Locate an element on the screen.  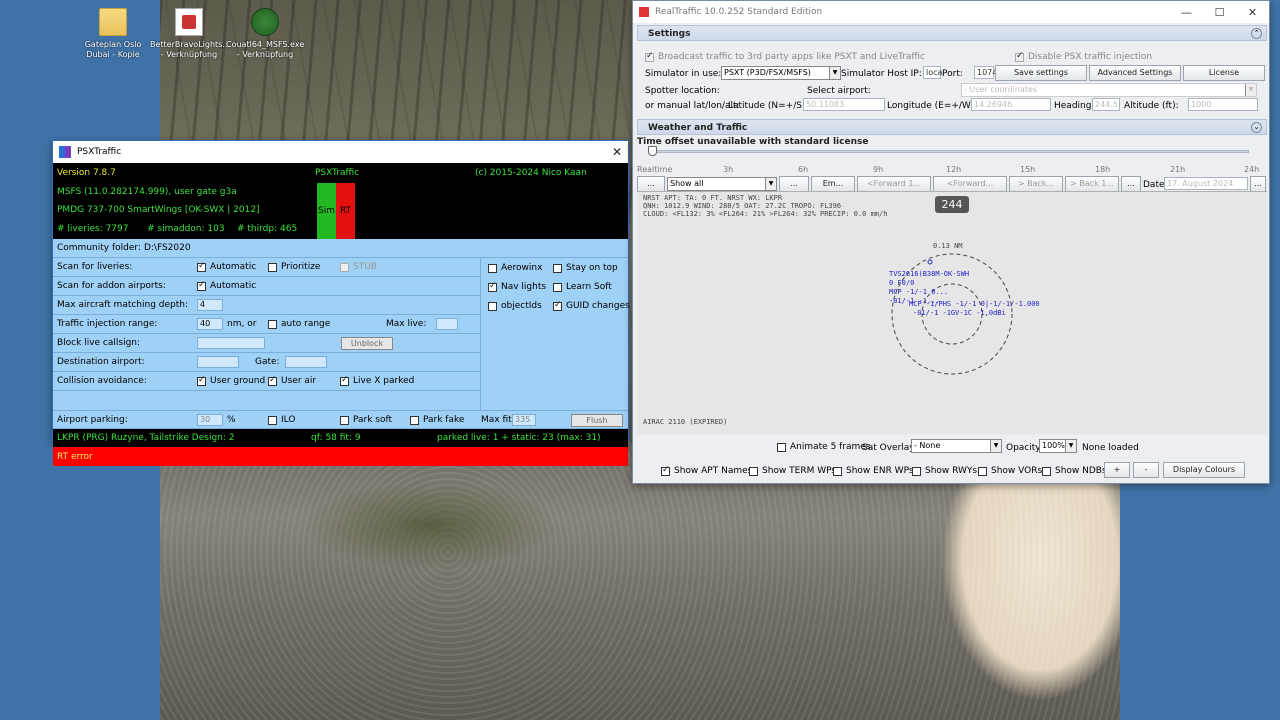
learn-soft-option: Learn Soft is located at coordinates (582, 287).